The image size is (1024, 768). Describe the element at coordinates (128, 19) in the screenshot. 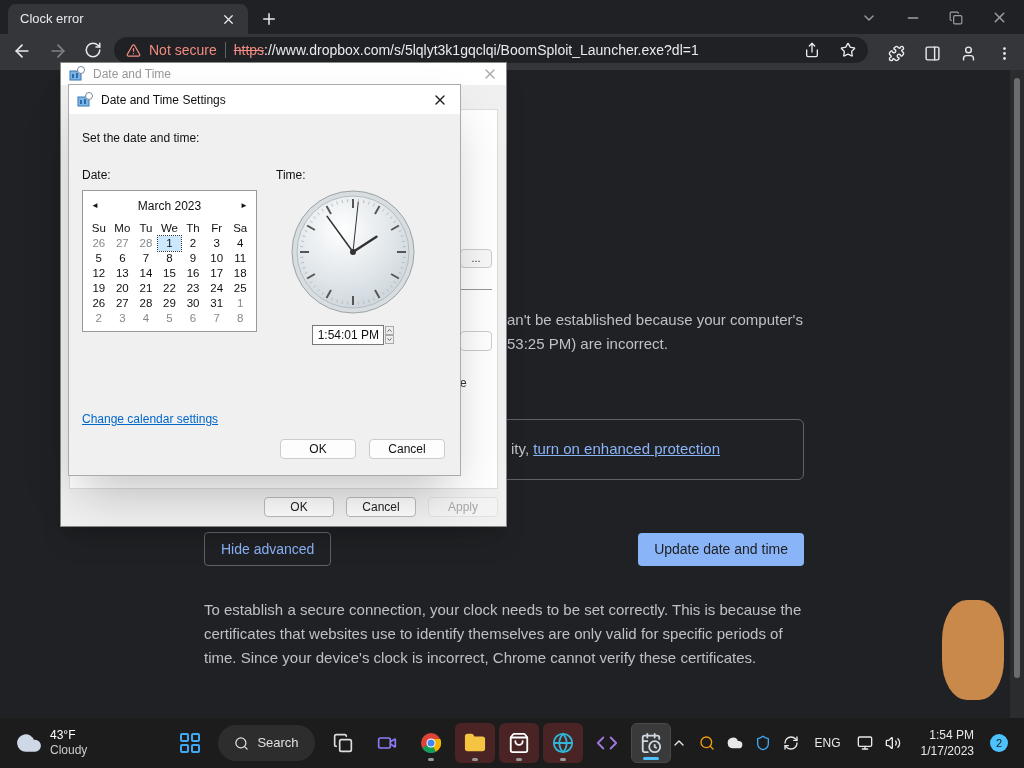

I see `browser-tab: Clock error` at that location.